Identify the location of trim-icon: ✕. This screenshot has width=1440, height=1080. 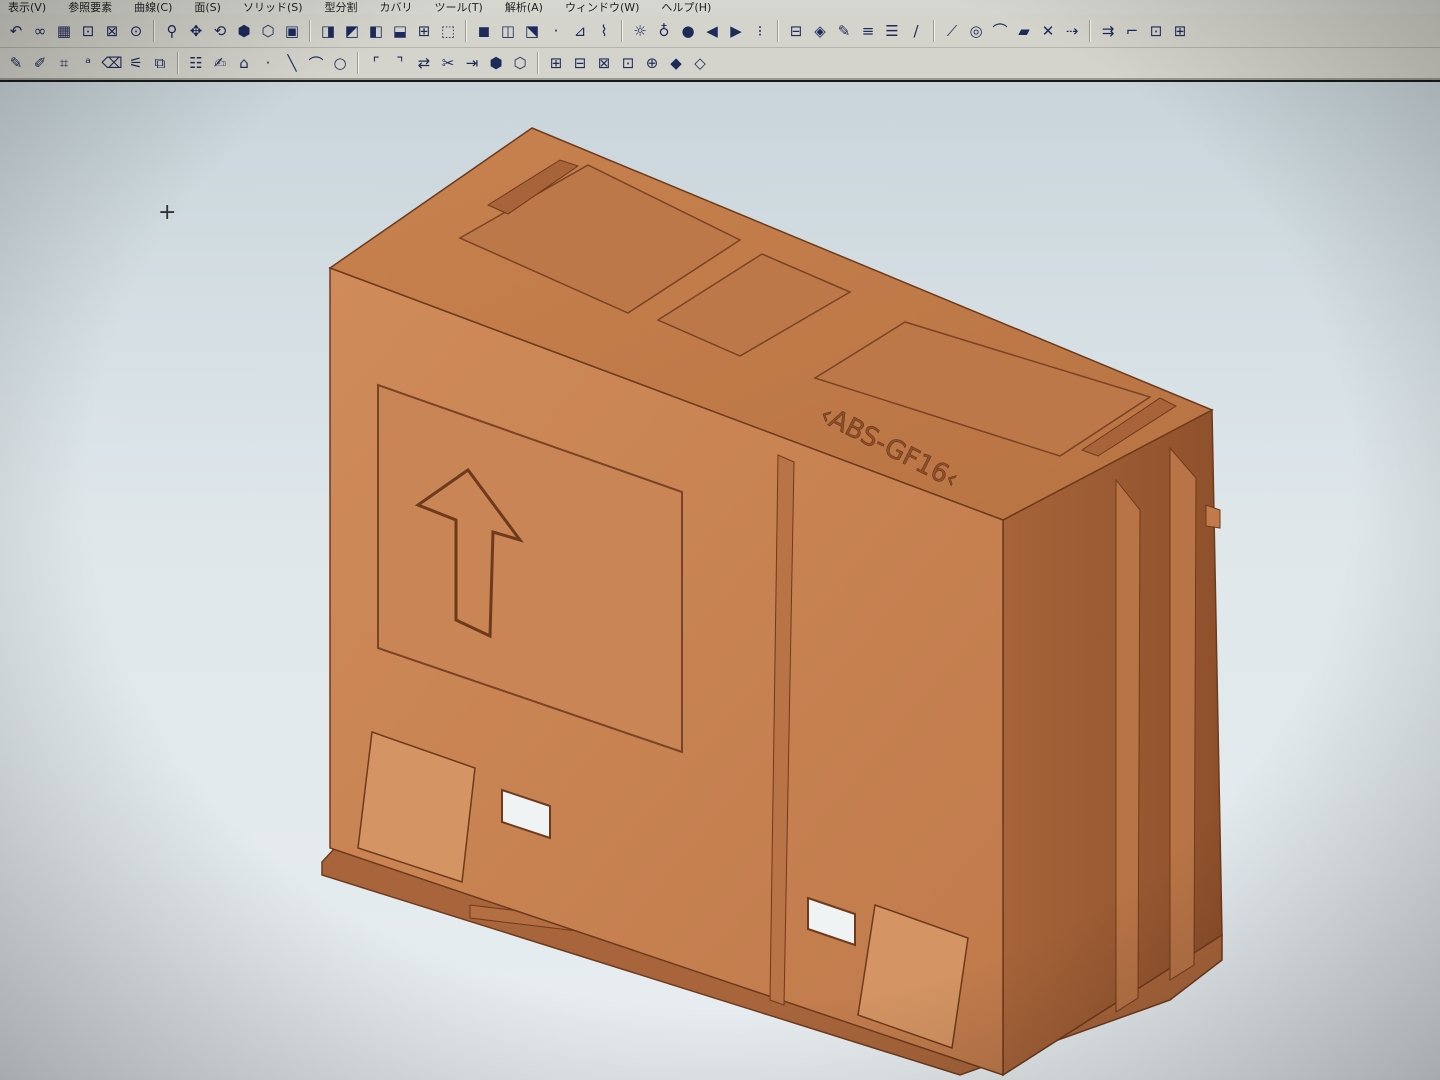
(1048, 31).